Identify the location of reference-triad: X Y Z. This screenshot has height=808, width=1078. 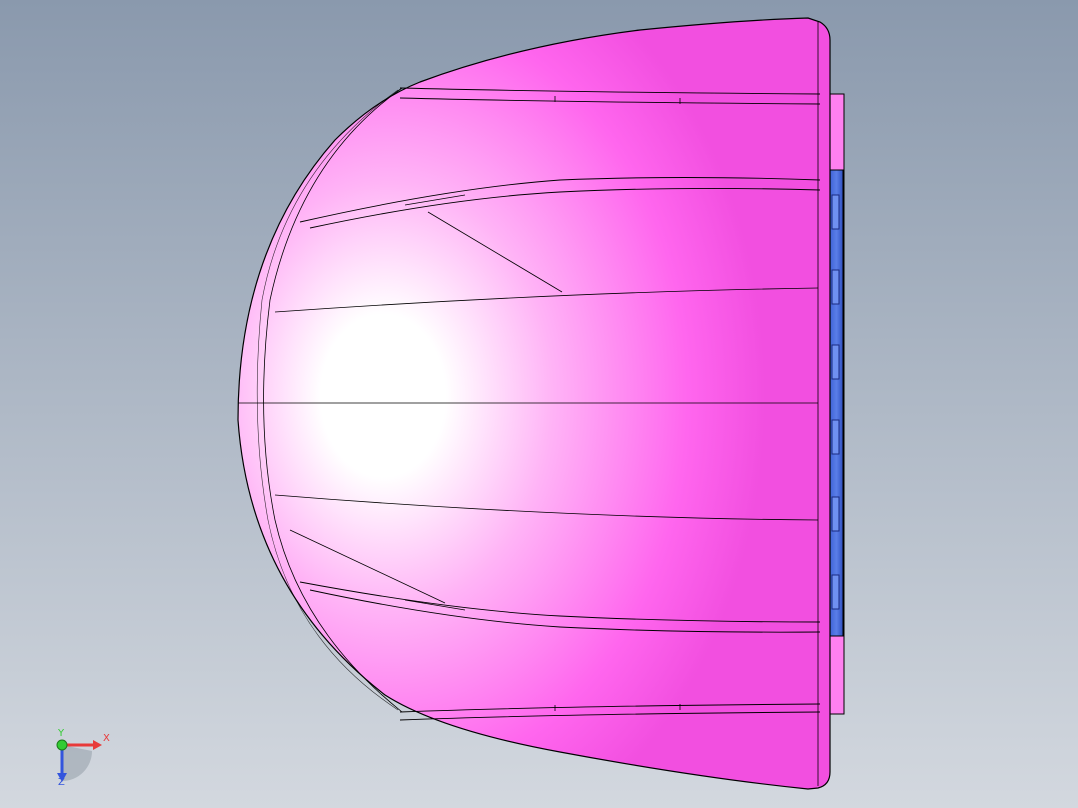
(80, 765).